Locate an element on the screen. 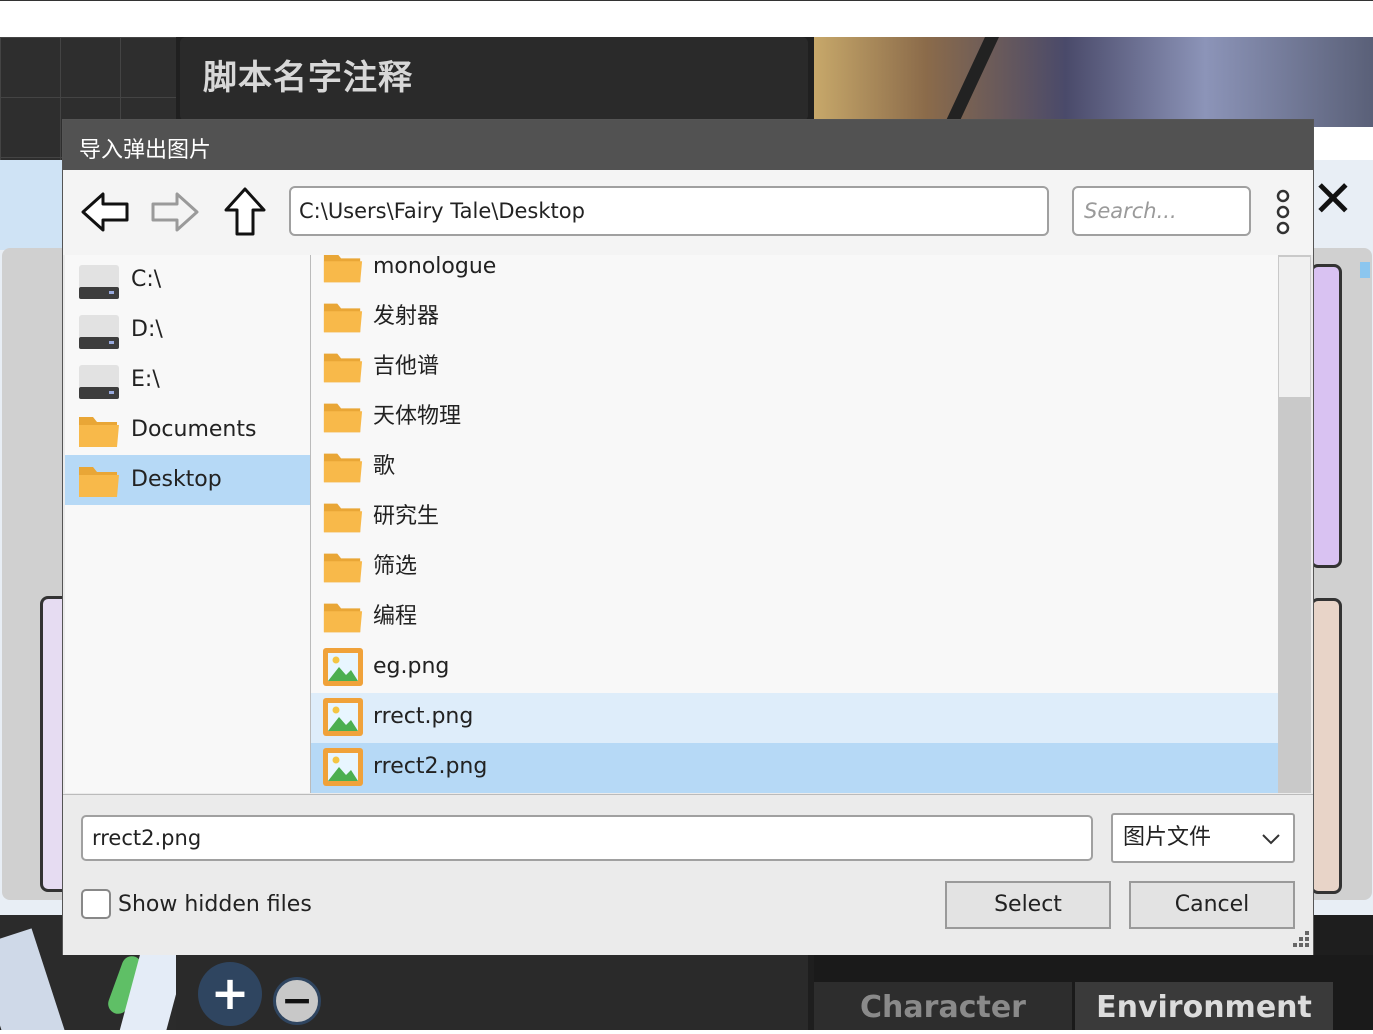 The height and width of the screenshot is (1034, 1373). sidebar-item-label: D:\ is located at coordinates (147, 329).